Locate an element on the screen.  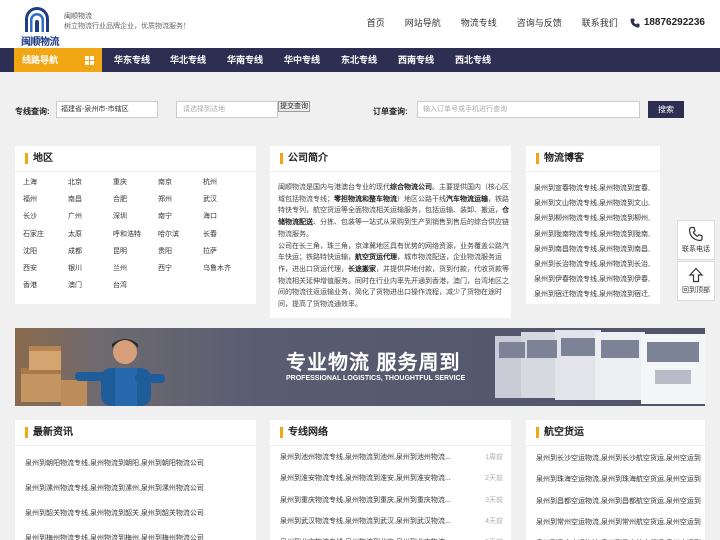
intro-text-run: 闽顺物流是国内与港澳台专业的现代 is located at coordinates (334, 187).